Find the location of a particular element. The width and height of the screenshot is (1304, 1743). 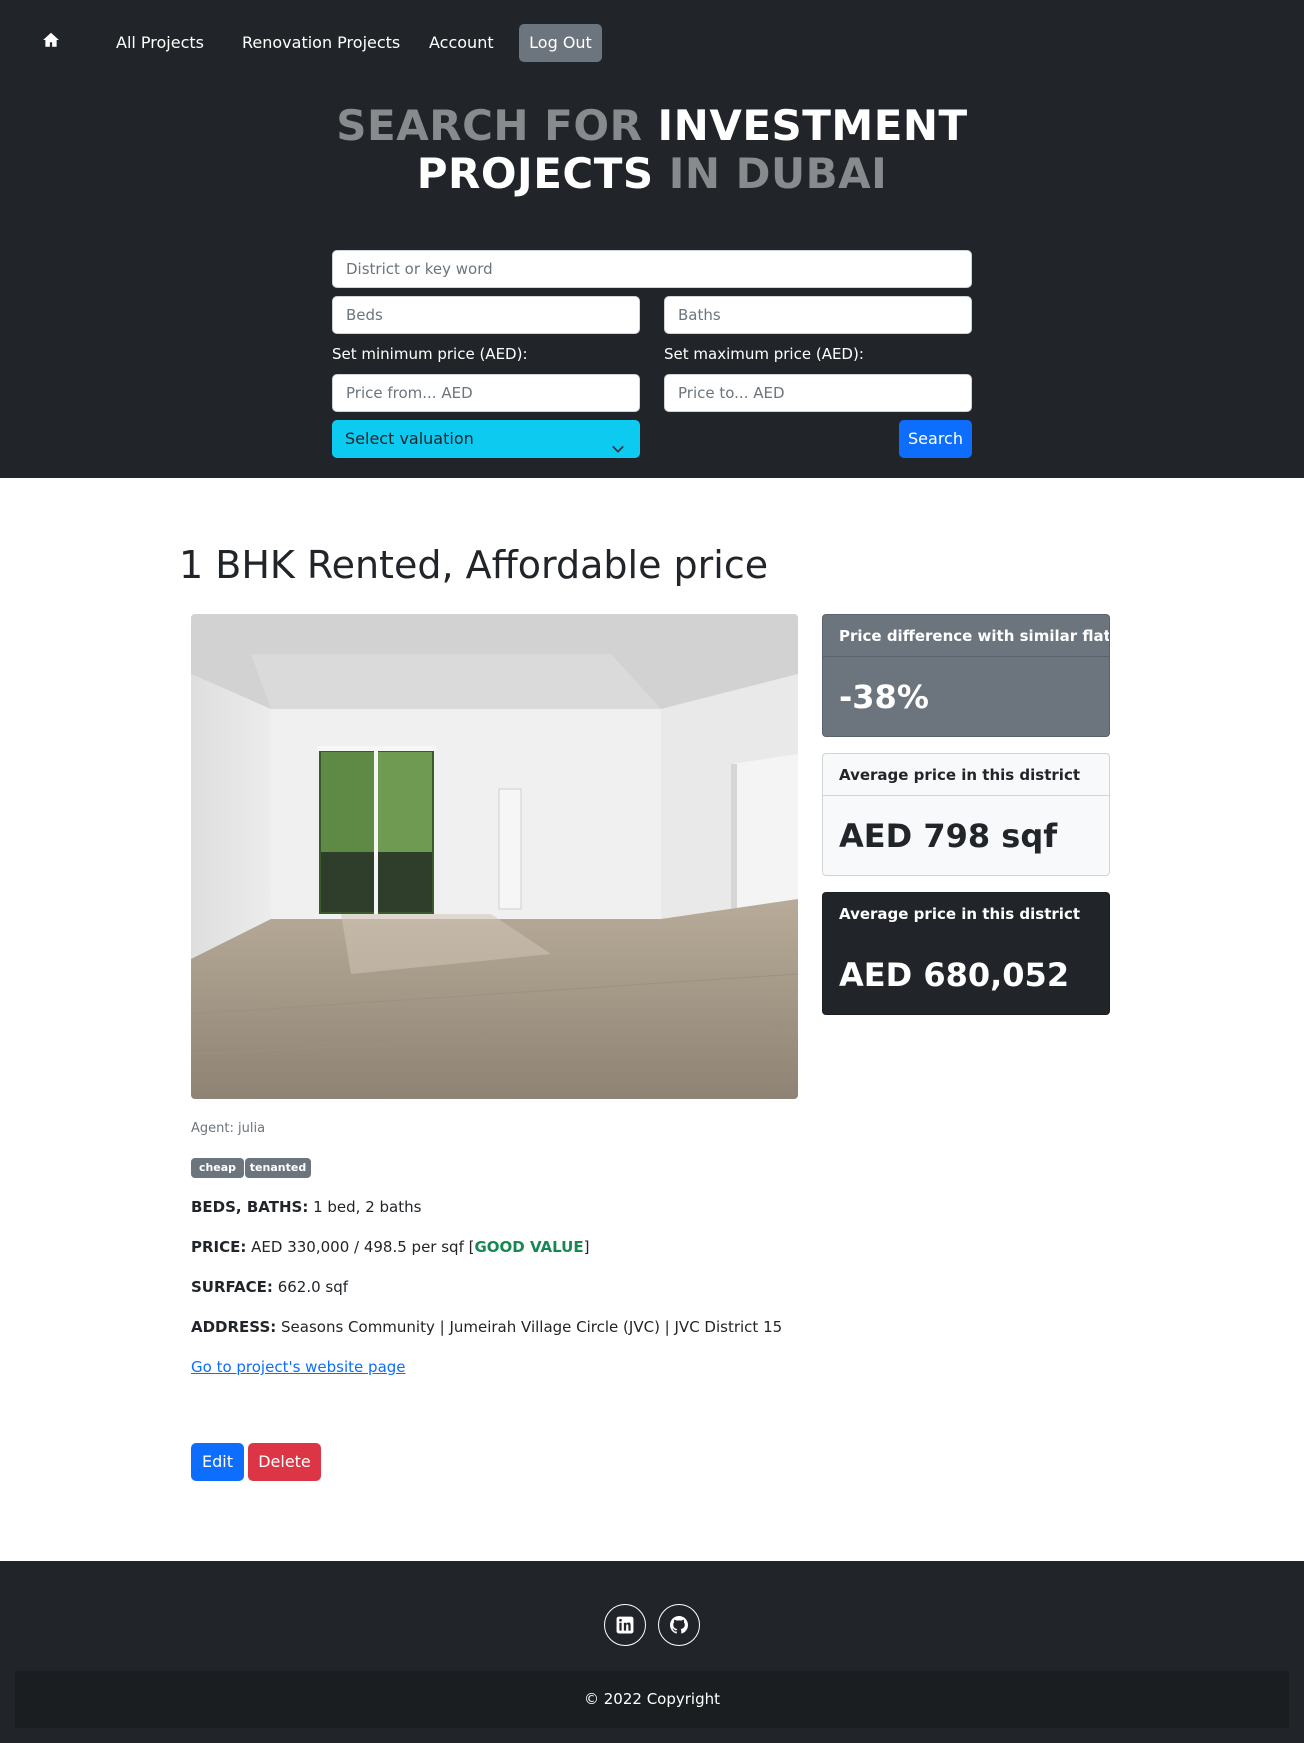

edit-button: Edit is located at coordinates (217, 1462).